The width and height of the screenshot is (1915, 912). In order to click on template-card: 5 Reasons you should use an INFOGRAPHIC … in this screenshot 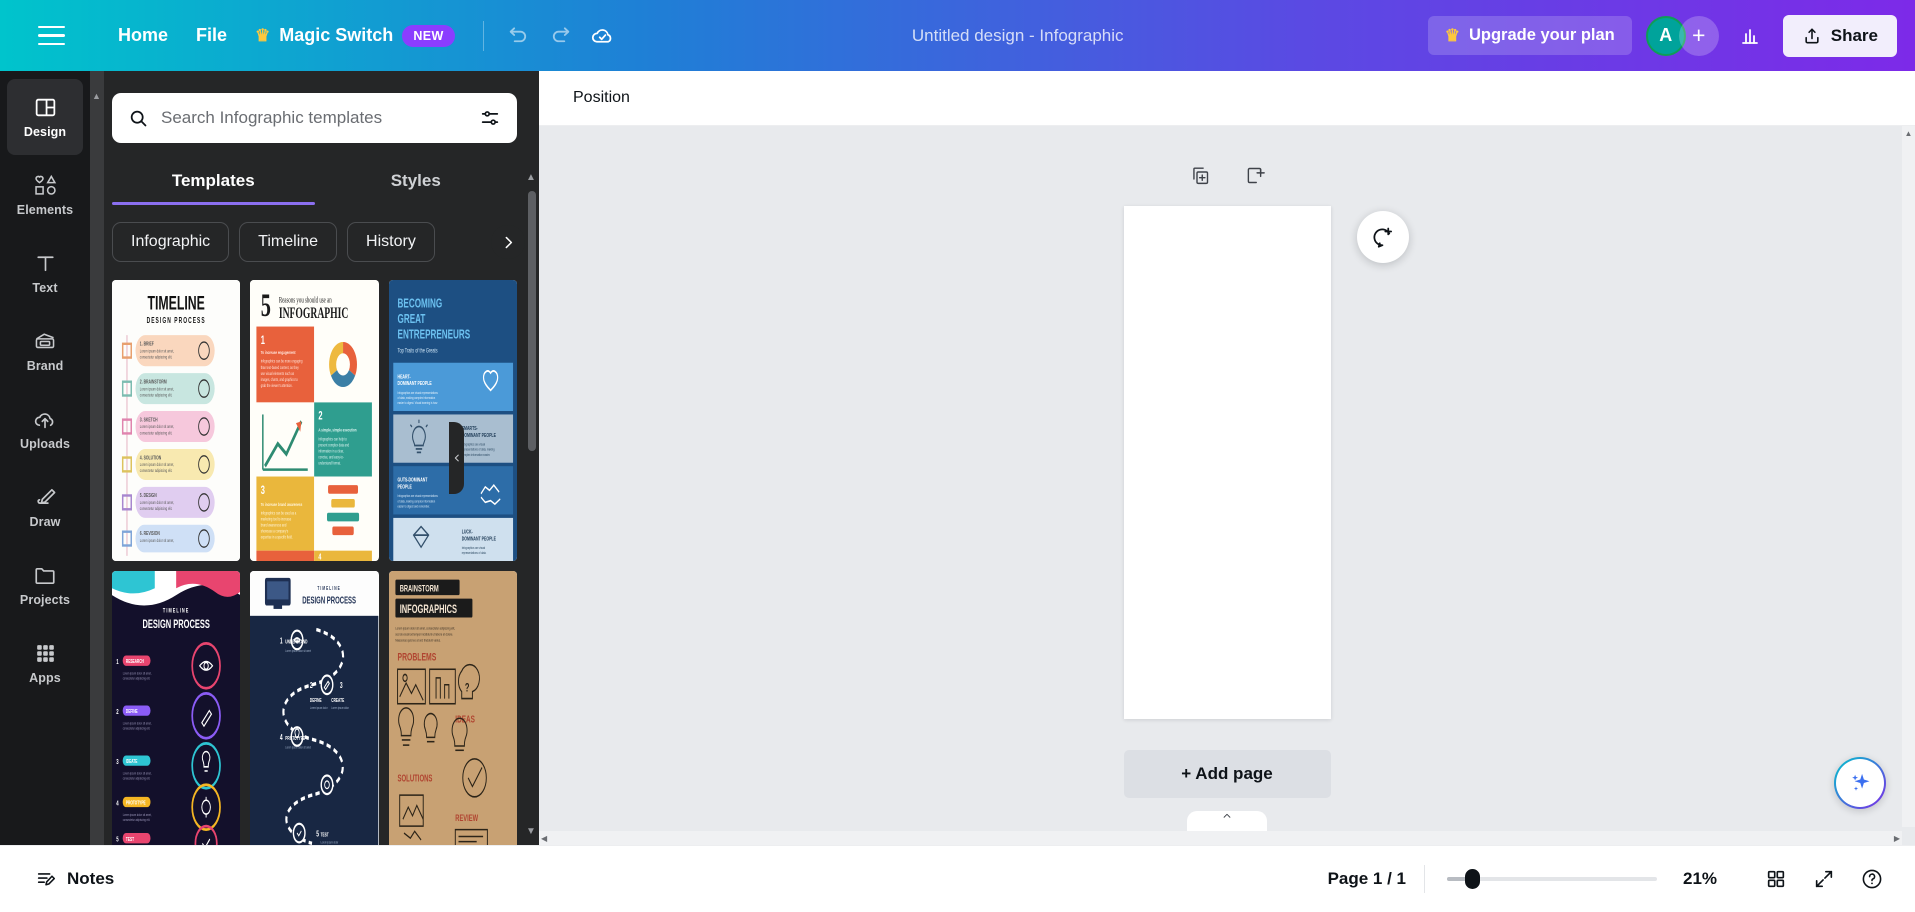, I will do `click(314, 420)`.